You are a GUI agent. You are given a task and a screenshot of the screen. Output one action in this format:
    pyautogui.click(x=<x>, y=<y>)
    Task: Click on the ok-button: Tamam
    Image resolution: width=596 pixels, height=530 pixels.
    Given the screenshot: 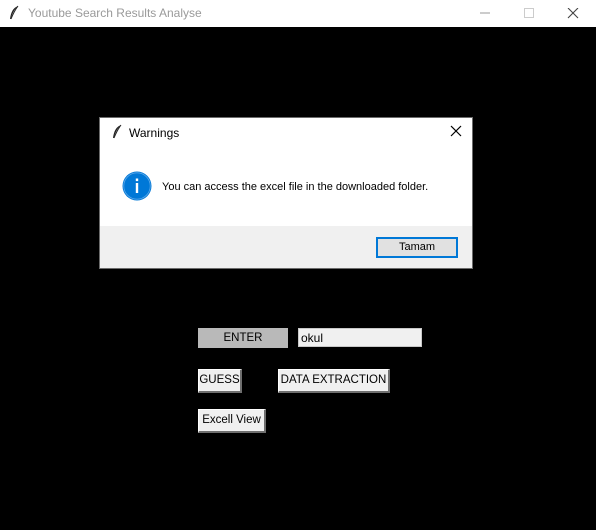 What is the action you would take?
    pyautogui.click(x=417, y=247)
    